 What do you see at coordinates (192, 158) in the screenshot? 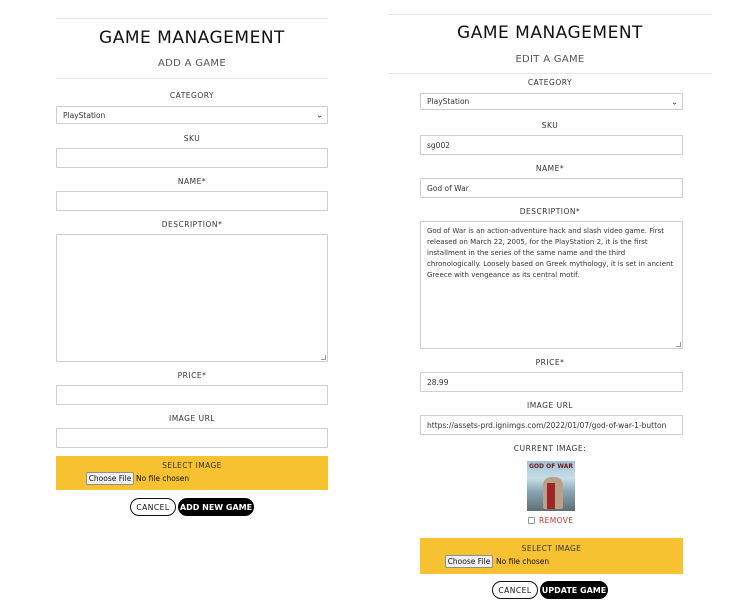
I see `sku-input` at bounding box center [192, 158].